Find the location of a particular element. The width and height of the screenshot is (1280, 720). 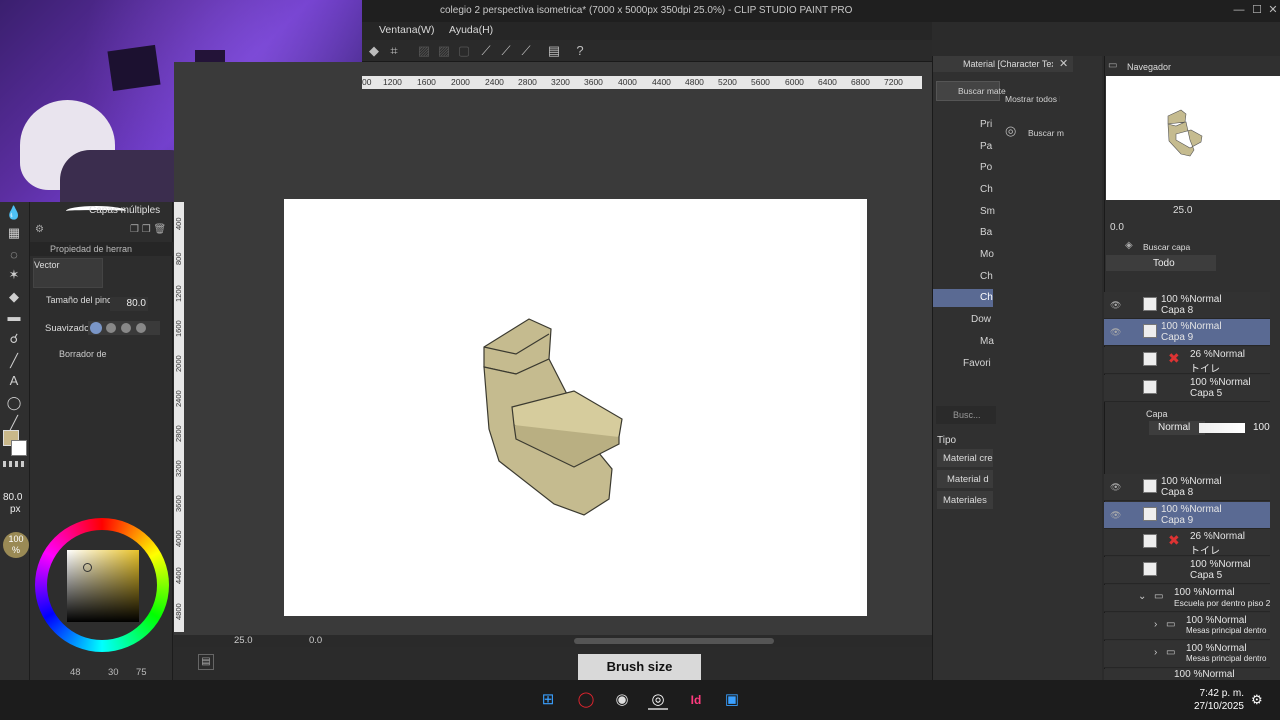

menu-ventana: Ventana(W) is located at coordinates (406, 30).